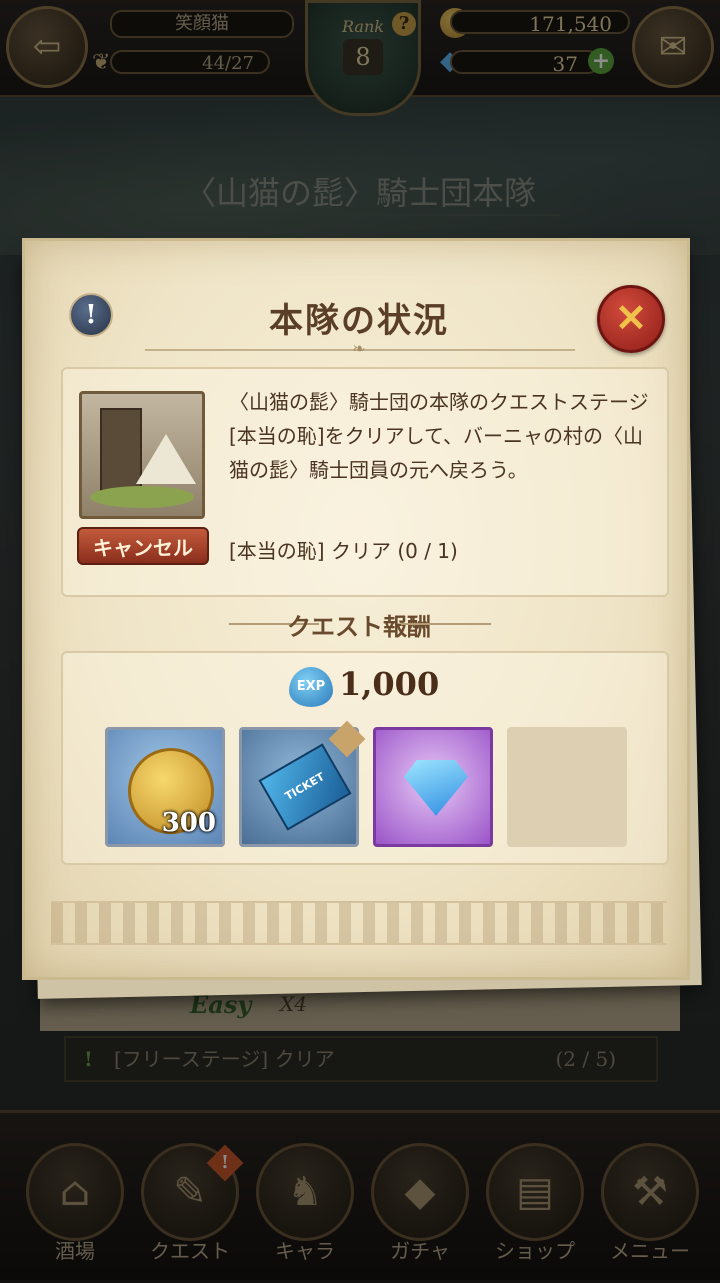  I want to click on exp-value: 1,000, so click(389, 684).